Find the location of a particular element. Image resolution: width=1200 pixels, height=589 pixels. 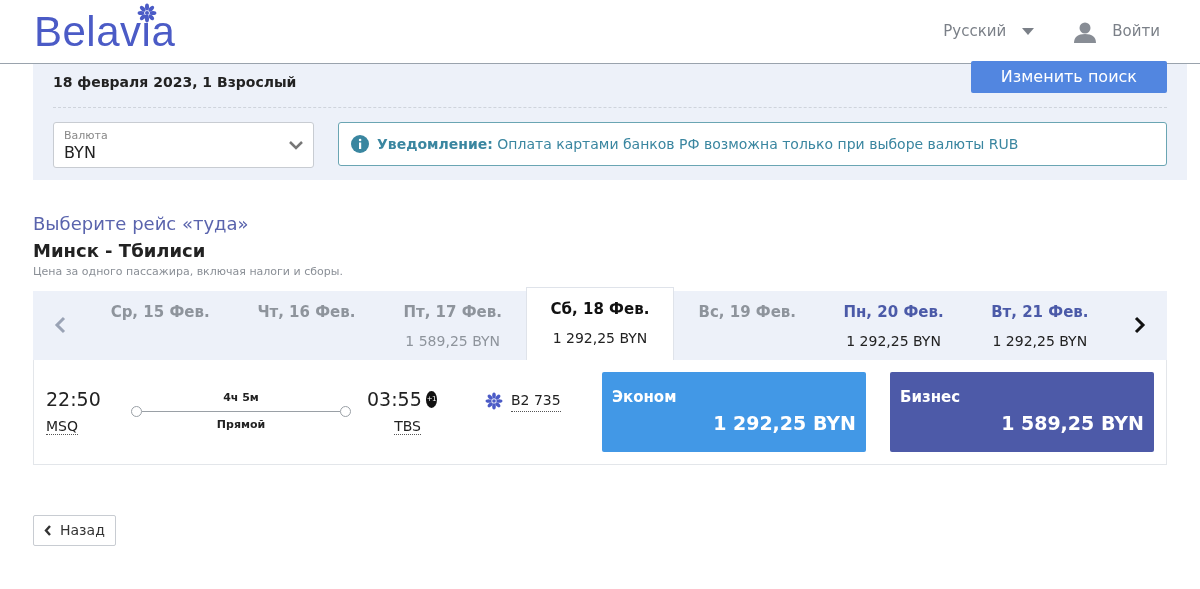

fare-button: Бизнес 1 589,25 BYN is located at coordinates (1022, 411).